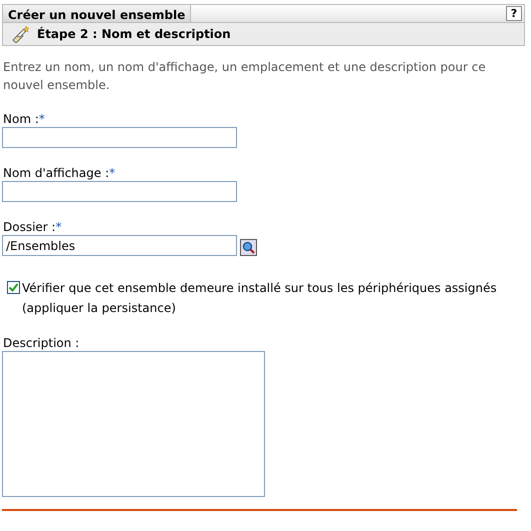 Image resolution: width=531 pixels, height=531 pixels. What do you see at coordinates (248, 247) in the screenshot?
I see `search-button` at bounding box center [248, 247].